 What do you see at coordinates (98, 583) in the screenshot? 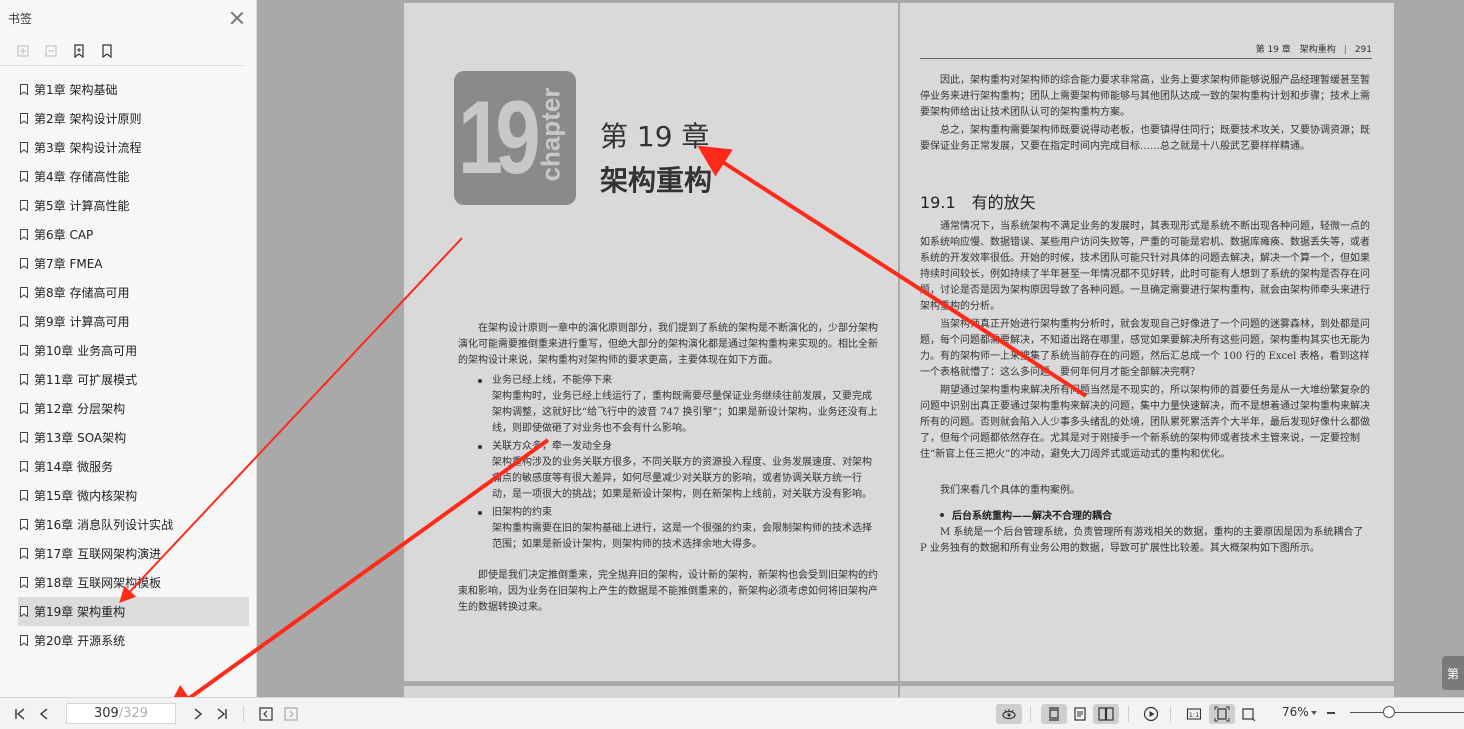
I see `bookmark-label: 第18章 互联网架构模板` at bounding box center [98, 583].